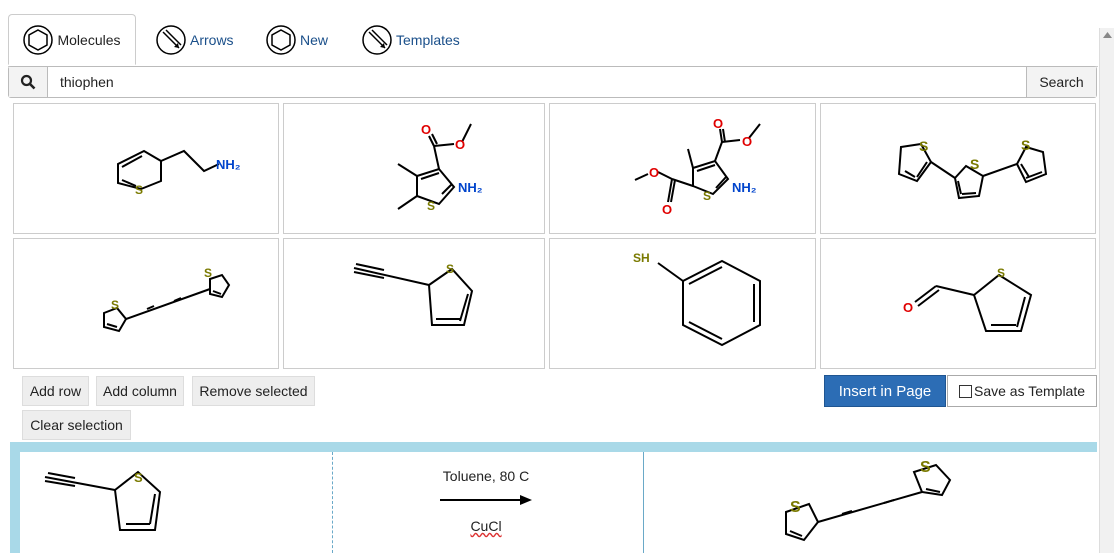 Image resolution: width=1114 pixels, height=553 pixels. I want to click on reaction-panel-edge, so click(15, 502).